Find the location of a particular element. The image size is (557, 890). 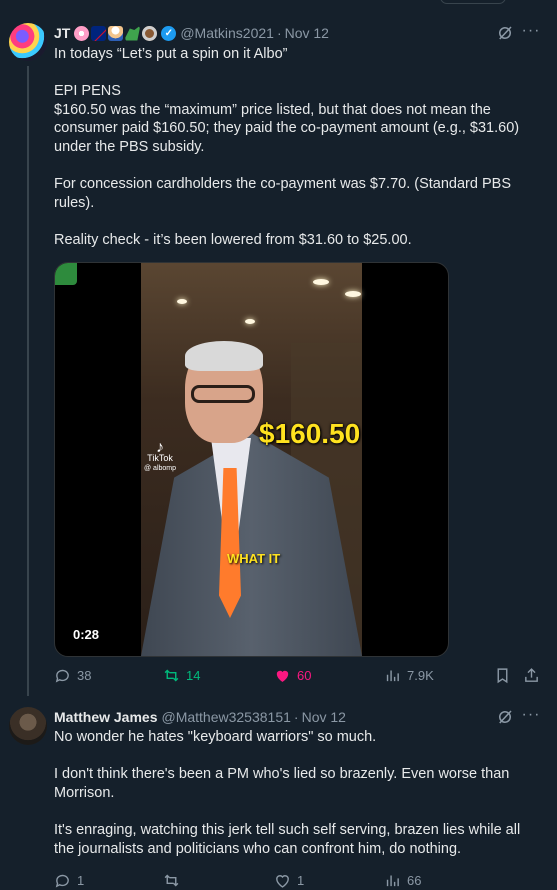

author-handle: @Matkins2021 is located at coordinates (227, 33).